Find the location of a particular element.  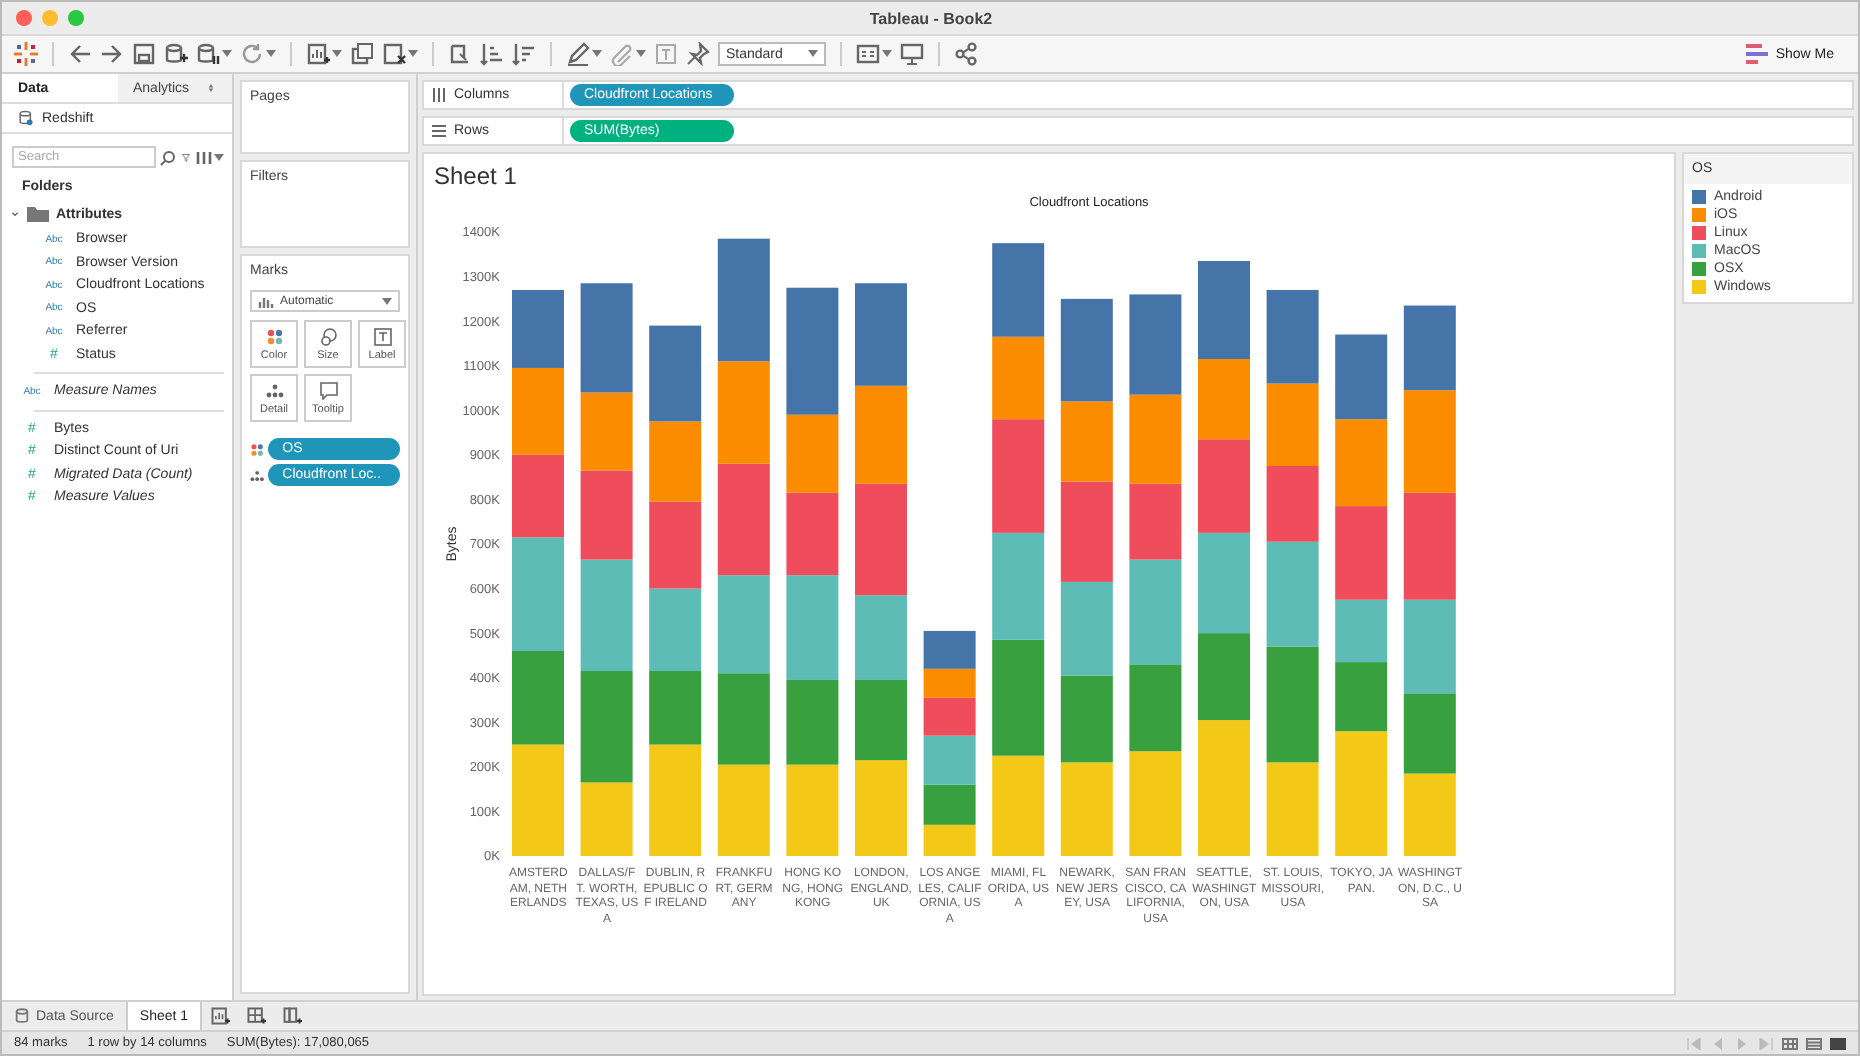

datasource-pause-button is located at coordinates (214, 54).